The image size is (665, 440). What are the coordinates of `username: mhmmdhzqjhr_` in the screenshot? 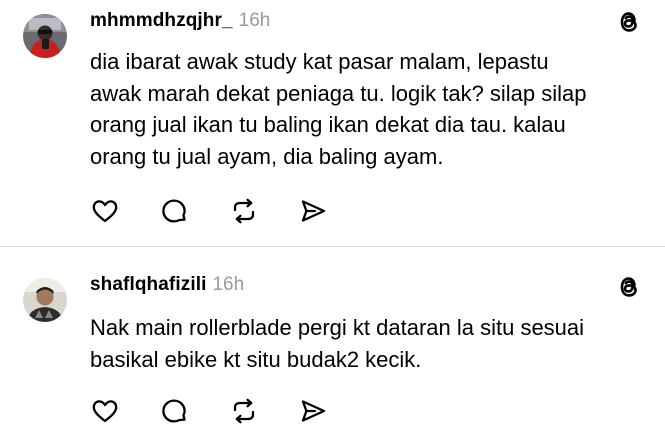 It's located at (161, 21).